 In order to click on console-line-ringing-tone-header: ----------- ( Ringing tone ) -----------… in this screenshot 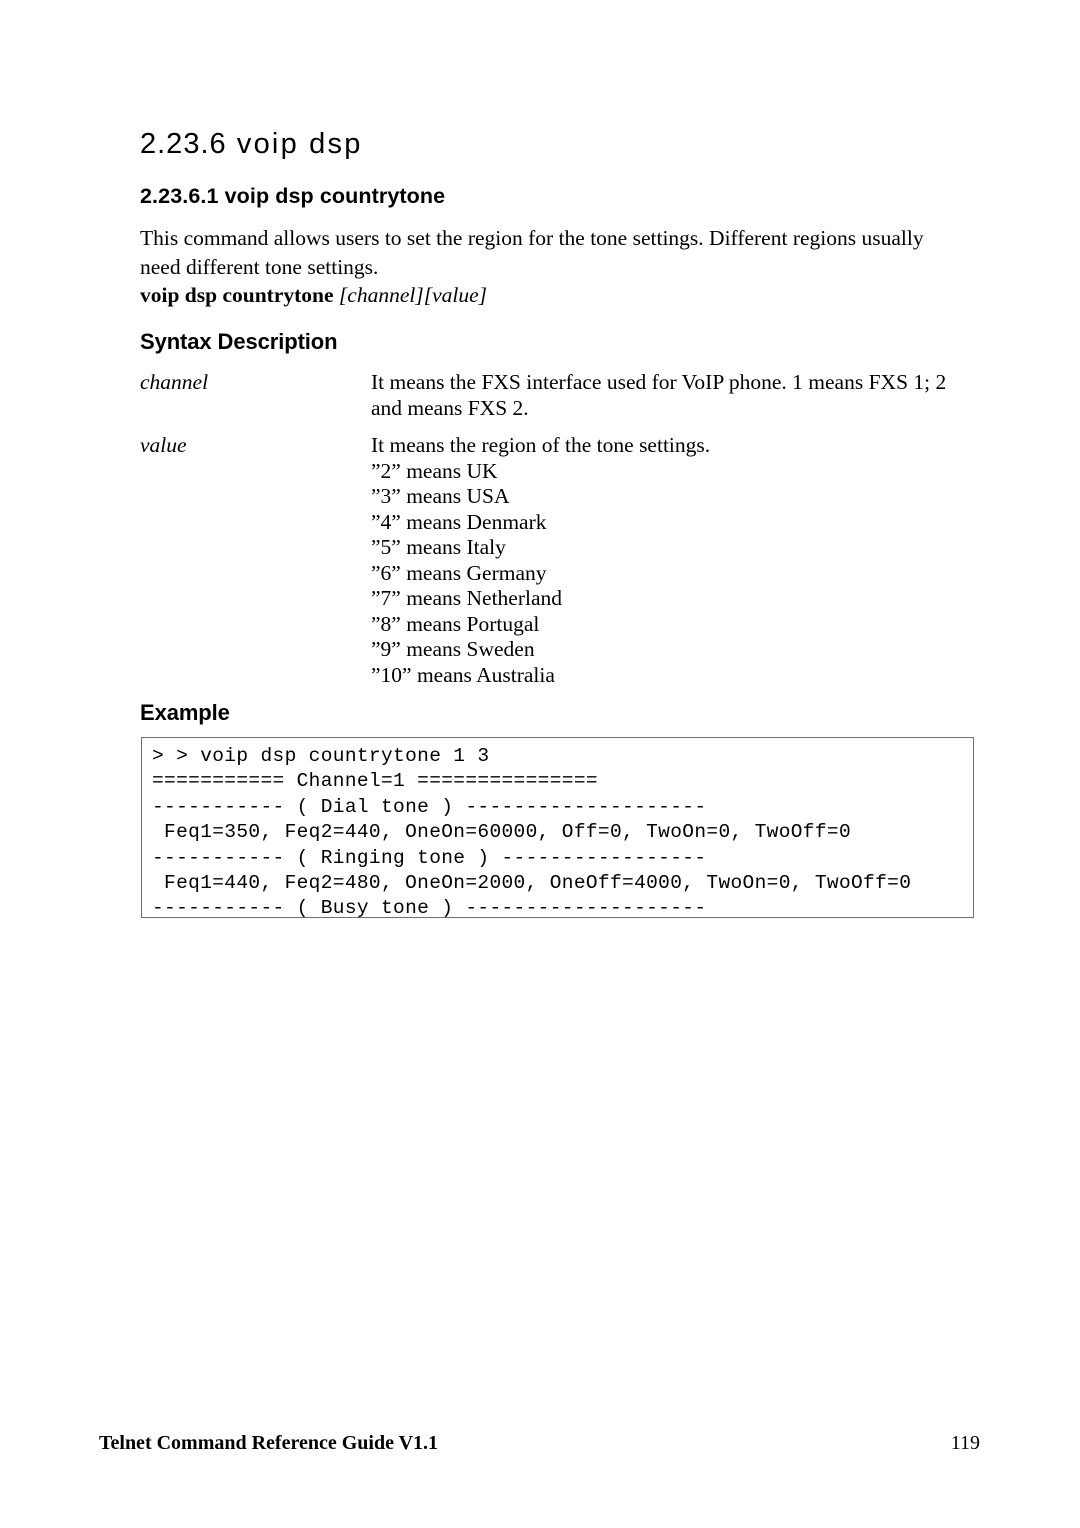, I will do `click(429, 857)`.